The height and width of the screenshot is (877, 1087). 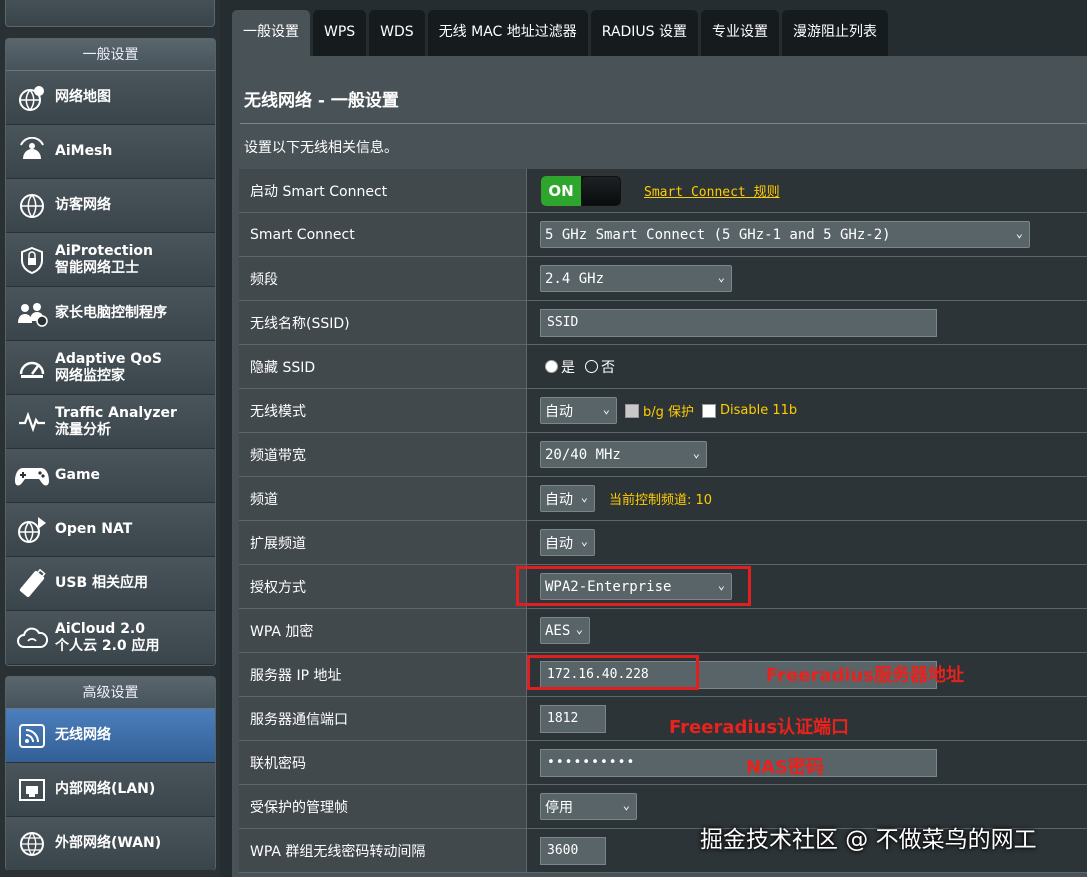 What do you see at coordinates (709, 410) in the screenshot?
I see `disable-11b-checkbox` at bounding box center [709, 410].